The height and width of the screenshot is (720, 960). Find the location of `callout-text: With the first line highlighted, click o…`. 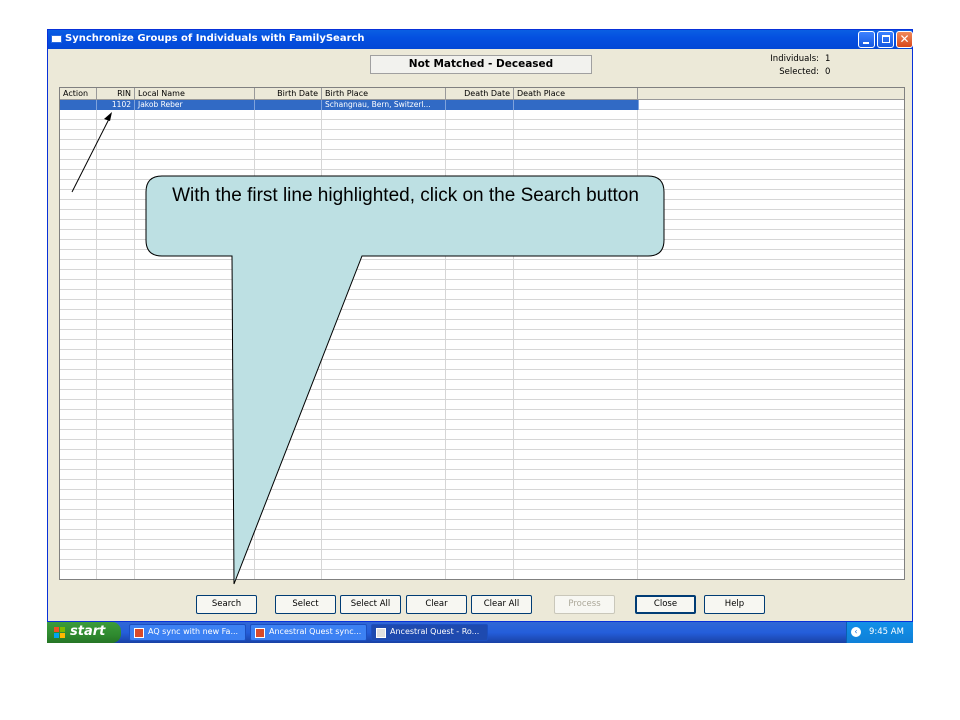

callout-text: With the first line highlighted, click o… is located at coordinates (405, 195).